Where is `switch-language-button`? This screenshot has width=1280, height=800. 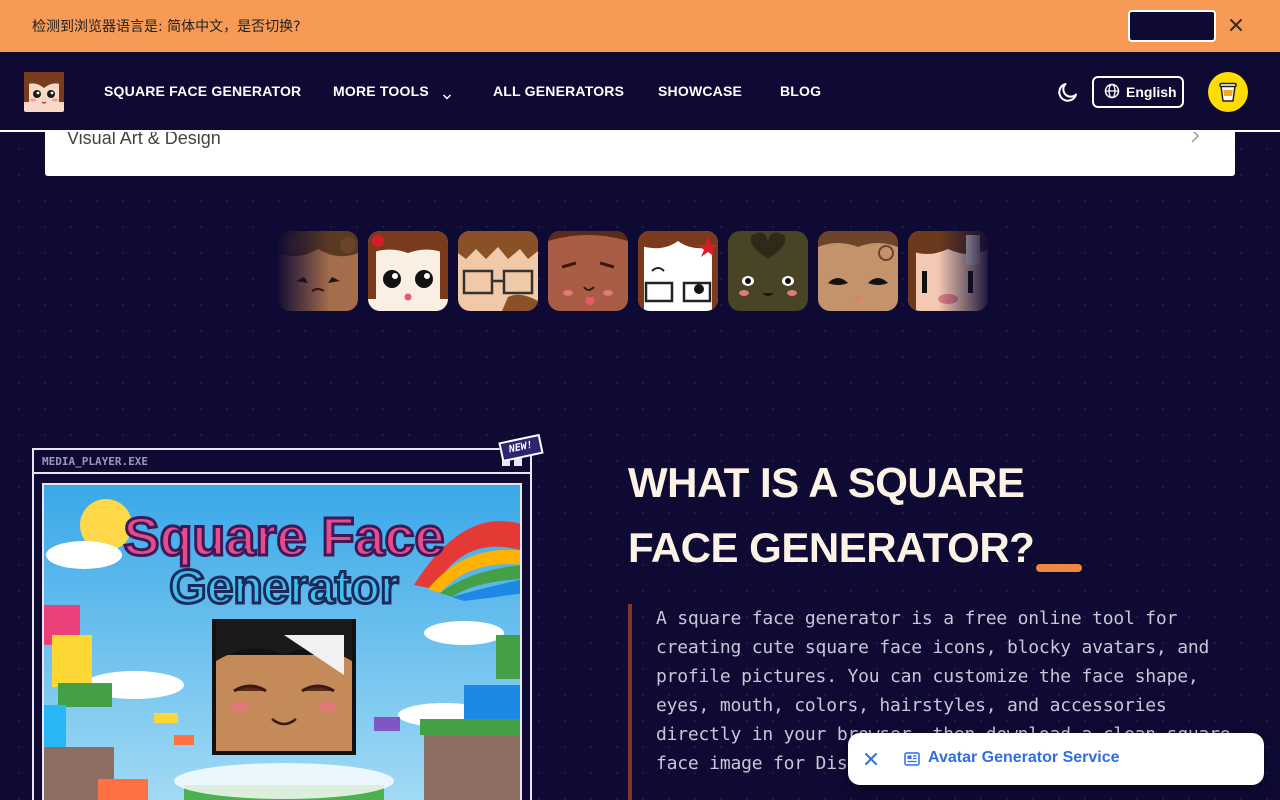 switch-language-button is located at coordinates (1172, 26).